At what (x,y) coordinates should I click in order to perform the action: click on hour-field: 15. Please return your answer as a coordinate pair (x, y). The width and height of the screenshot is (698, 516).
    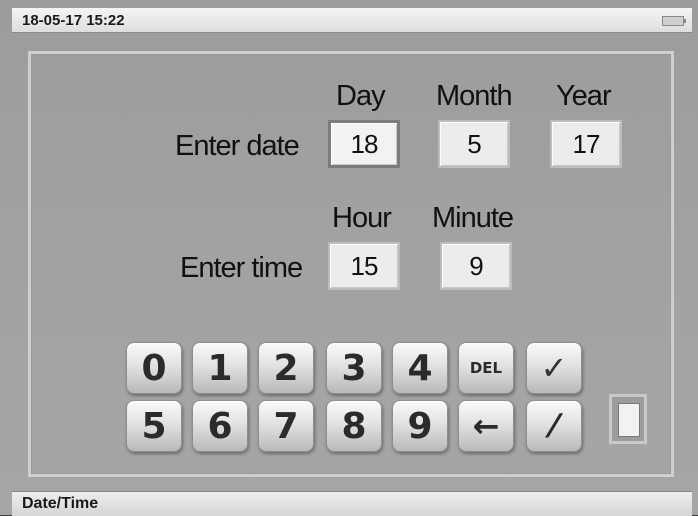
    Looking at the image, I should click on (364, 266).